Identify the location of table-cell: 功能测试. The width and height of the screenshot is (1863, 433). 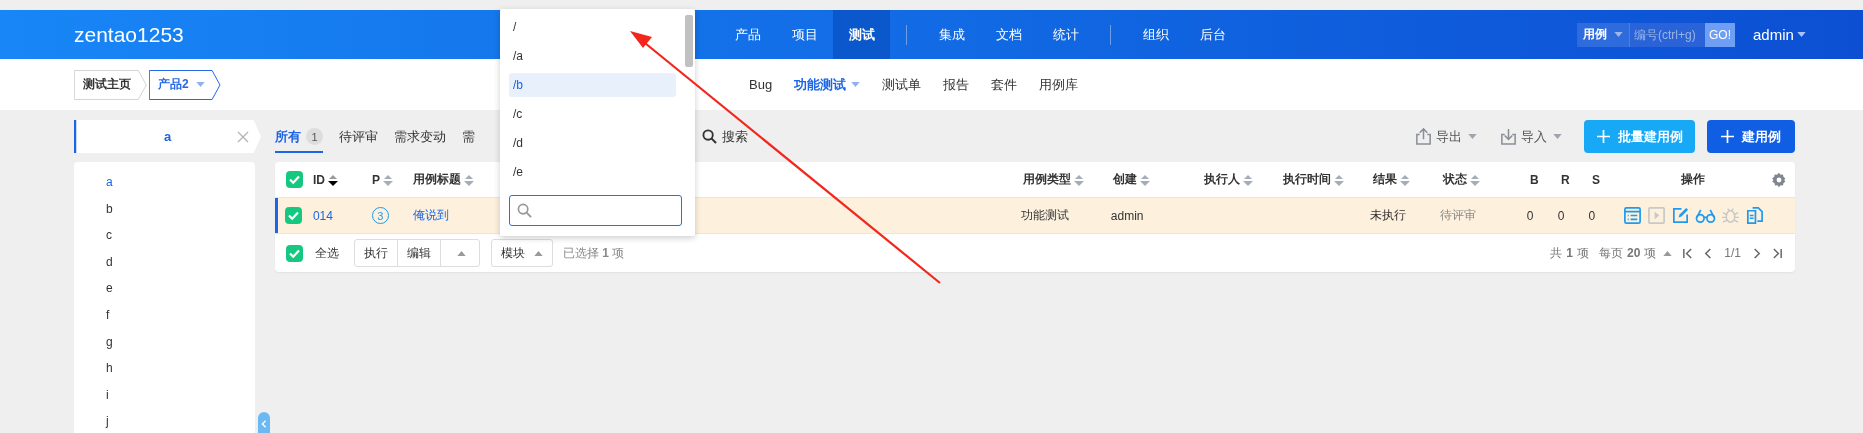
(1045, 215).